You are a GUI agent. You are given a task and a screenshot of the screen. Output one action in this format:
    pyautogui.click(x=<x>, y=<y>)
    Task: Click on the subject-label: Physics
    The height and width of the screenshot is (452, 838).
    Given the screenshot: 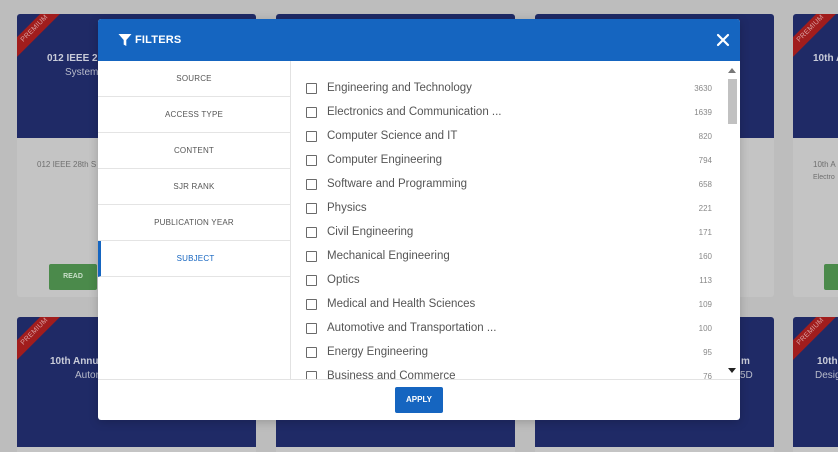 What is the action you would take?
    pyautogui.click(x=347, y=208)
    